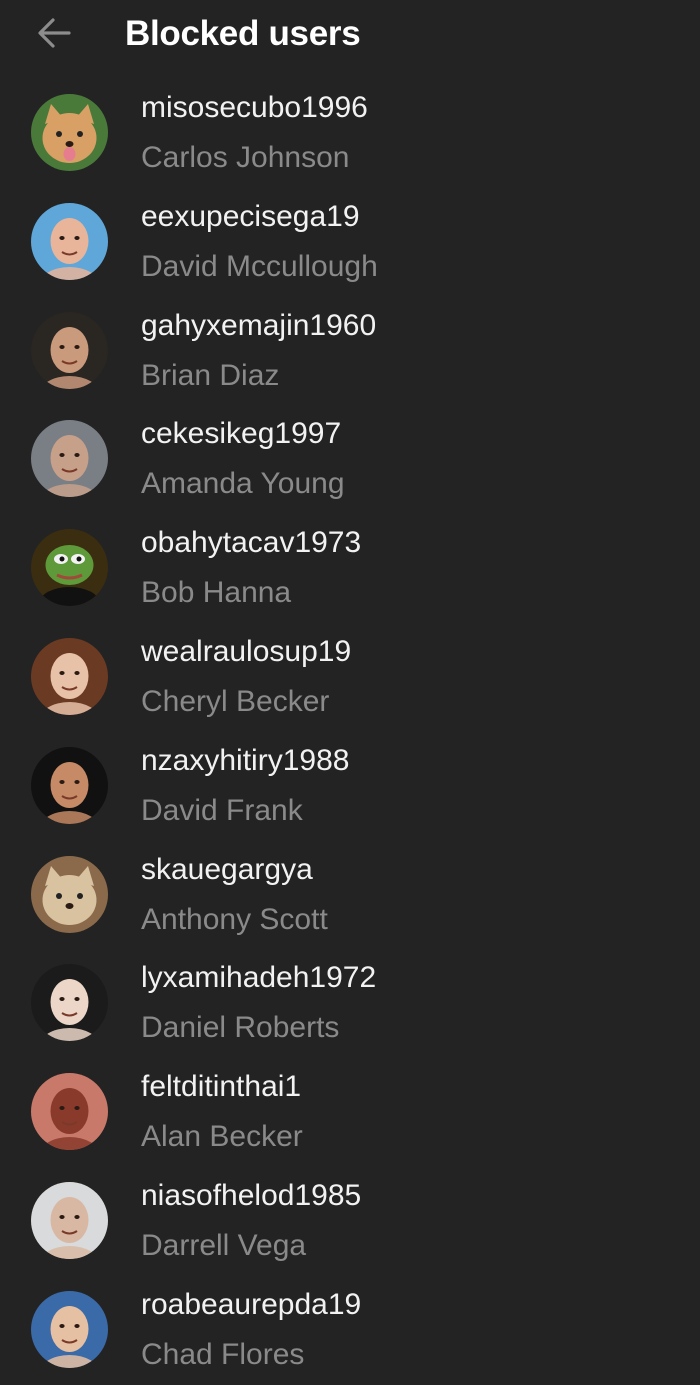 The width and height of the screenshot is (700, 1385). I want to click on full-name: Anthony Scott, so click(234, 919).